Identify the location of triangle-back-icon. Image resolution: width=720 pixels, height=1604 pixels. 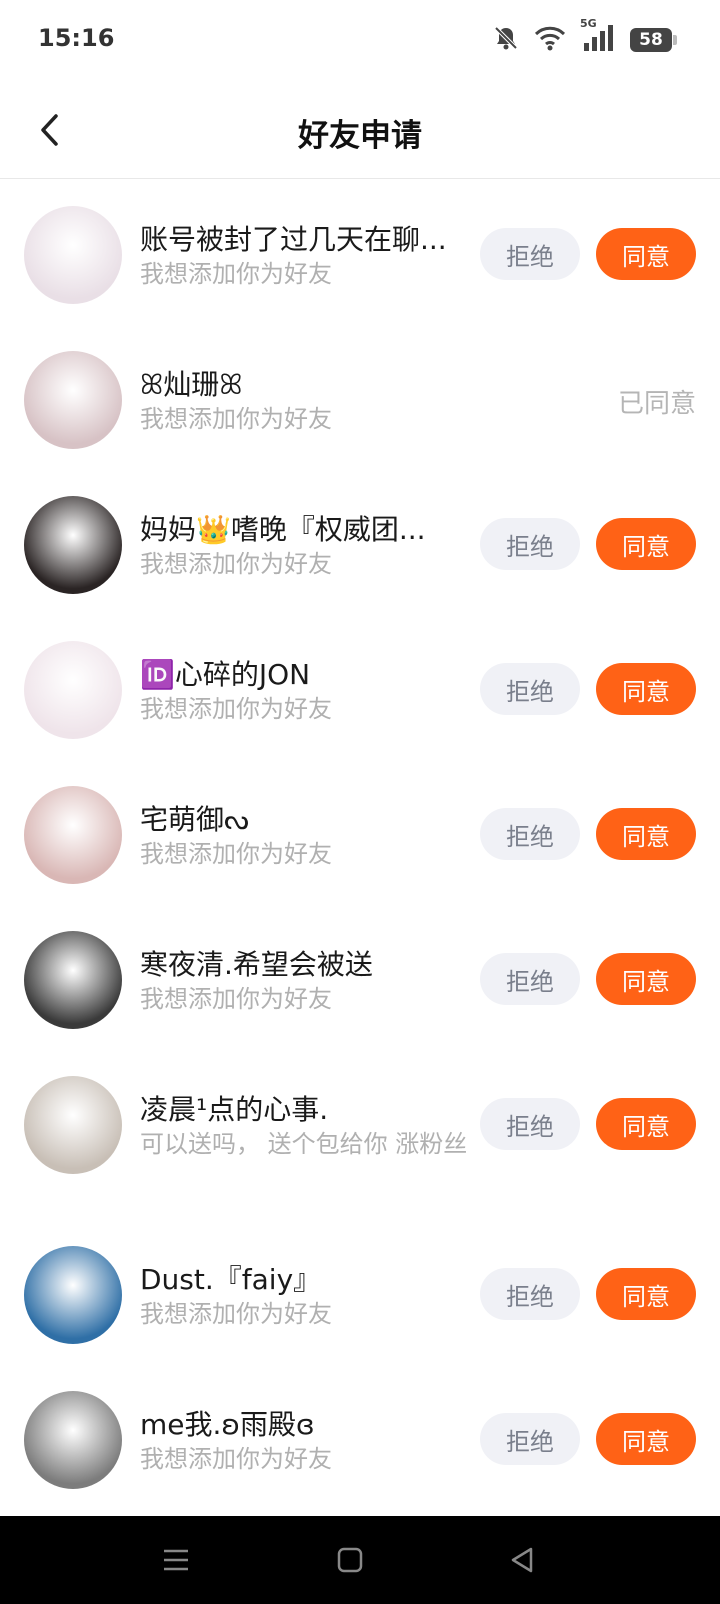
(522, 1560).